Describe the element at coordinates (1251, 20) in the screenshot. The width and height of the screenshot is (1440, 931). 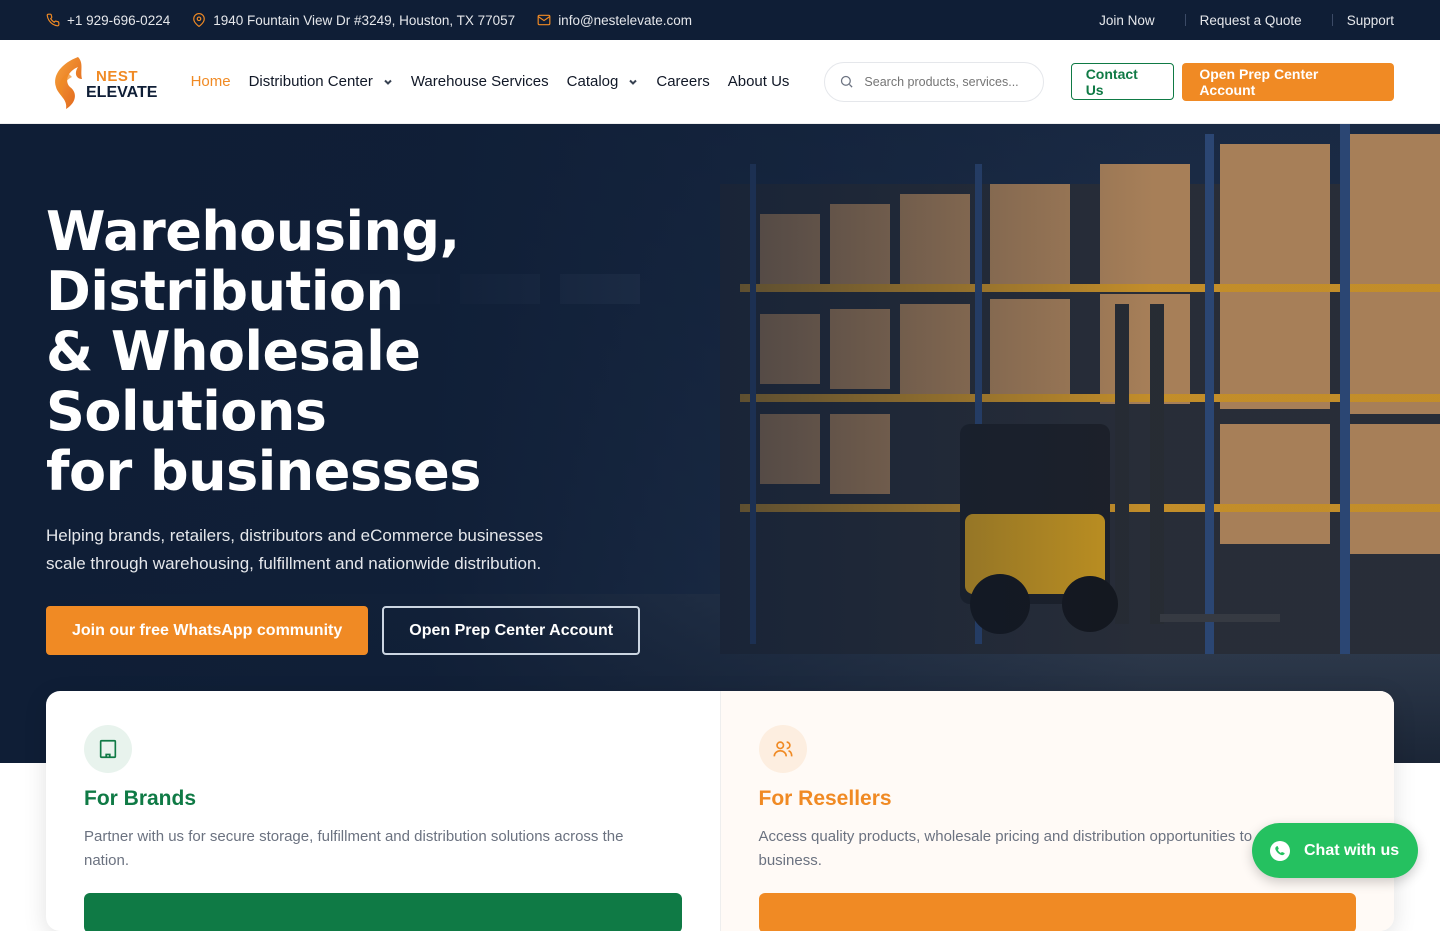
I see `request-quote-link: Request a Quote` at that location.